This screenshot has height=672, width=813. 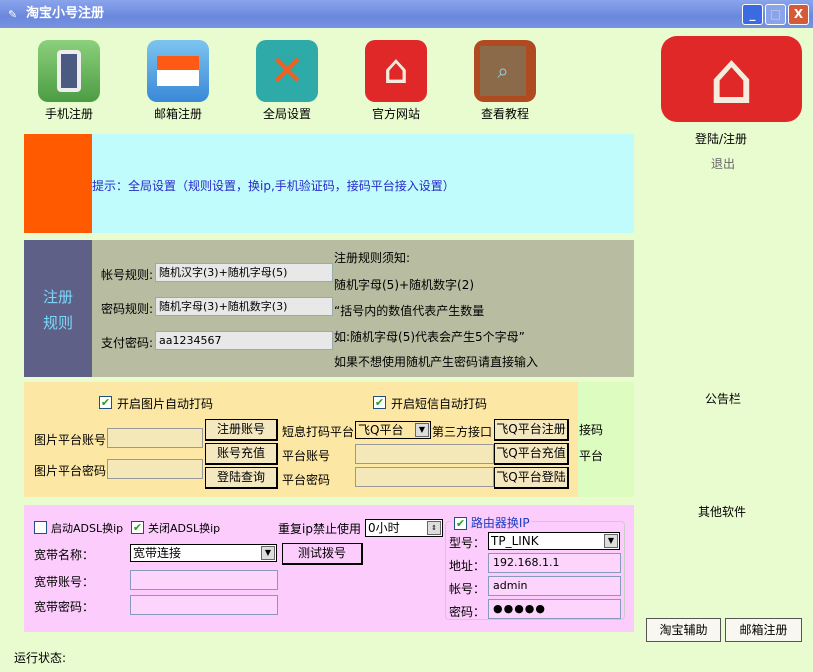 I want to click on rules-side-panel: 注册 规则, so click(x=58, y=308).